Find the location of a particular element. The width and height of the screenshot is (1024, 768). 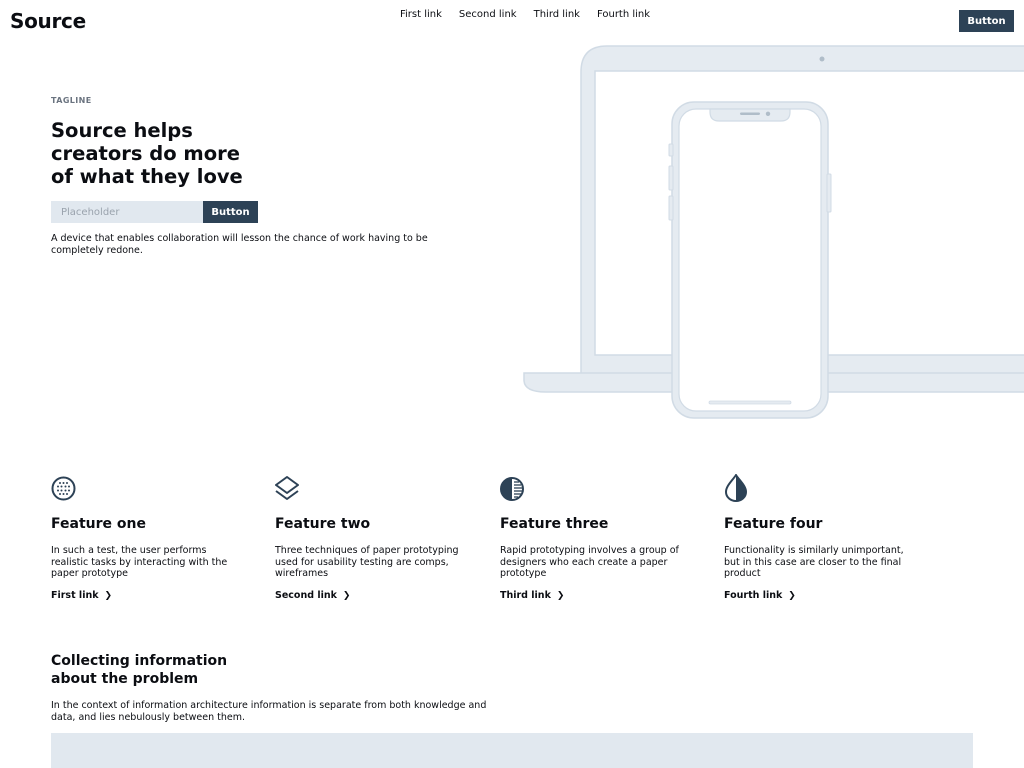

feature-link-first: First link ❯ is located at coordinates (81, 595).